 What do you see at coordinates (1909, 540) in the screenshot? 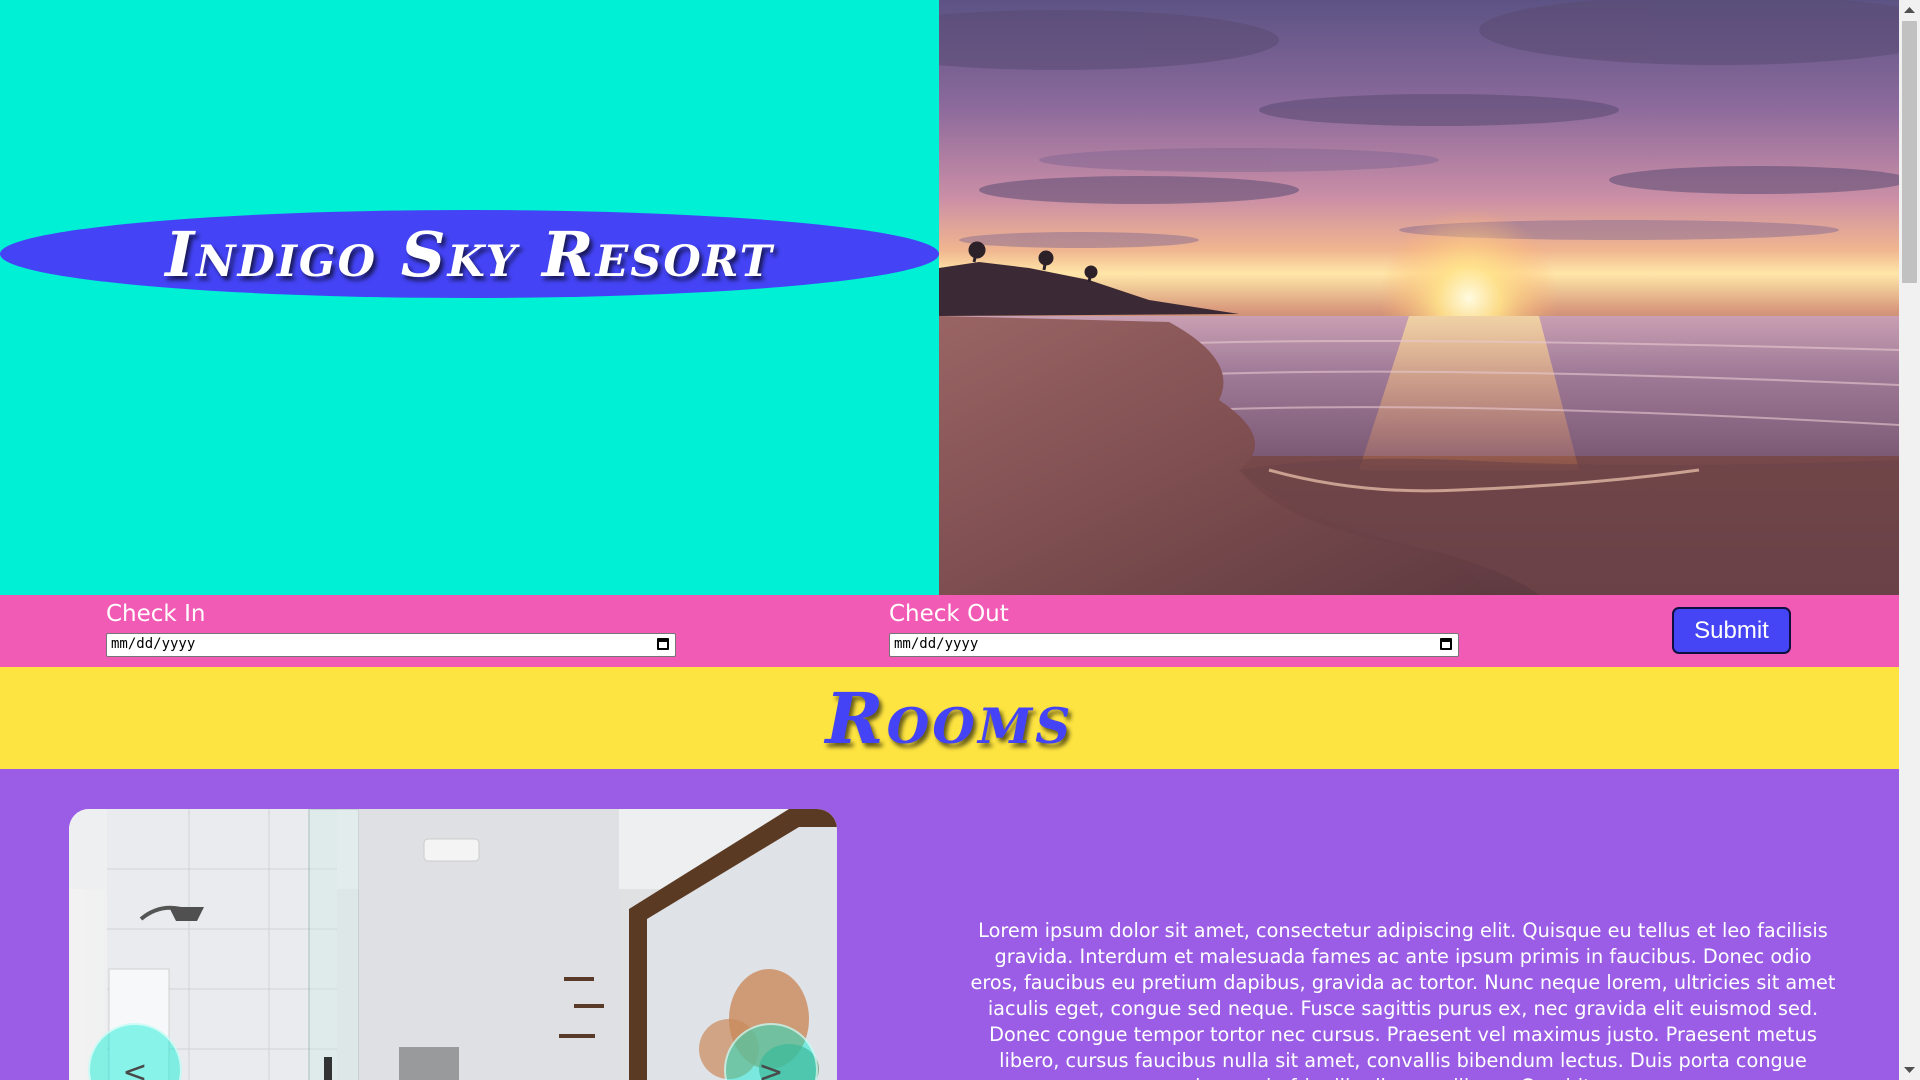
I see `vertical-scrollbar` at bounding box center [1909, 540].